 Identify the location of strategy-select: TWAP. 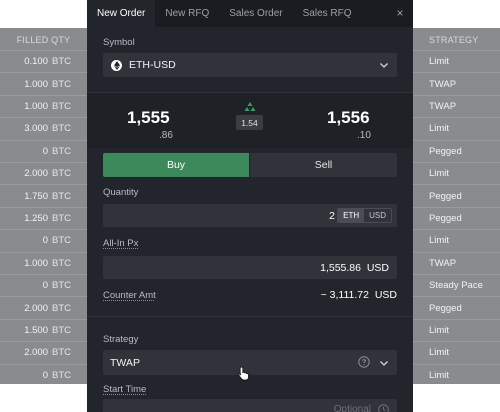
(250, 362).